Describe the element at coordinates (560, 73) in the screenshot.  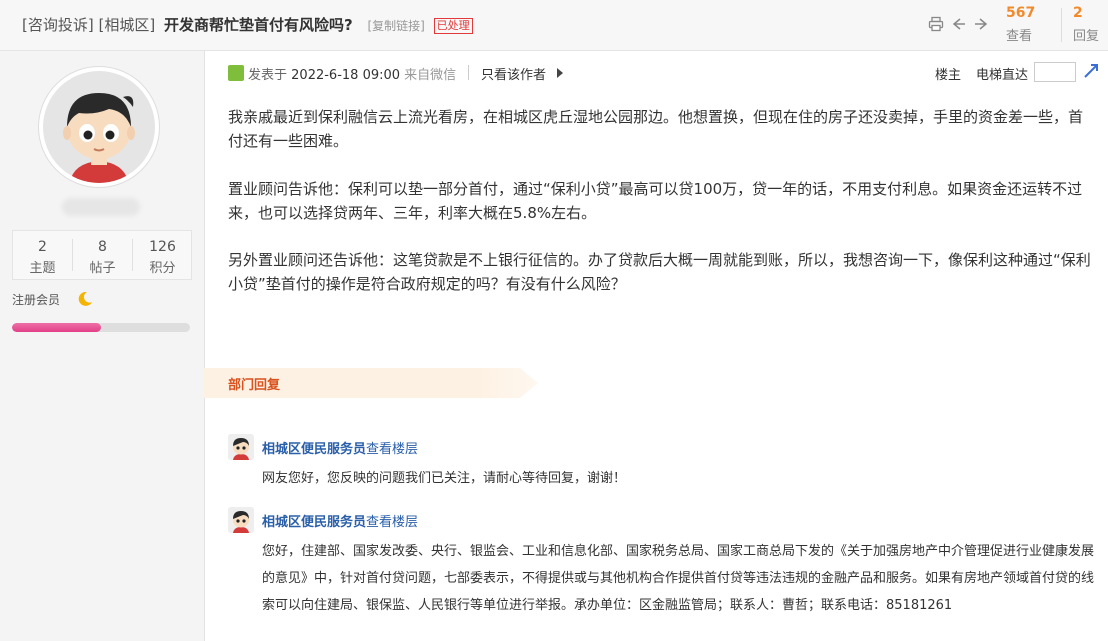
I see `triangle-right-icon` at that location.